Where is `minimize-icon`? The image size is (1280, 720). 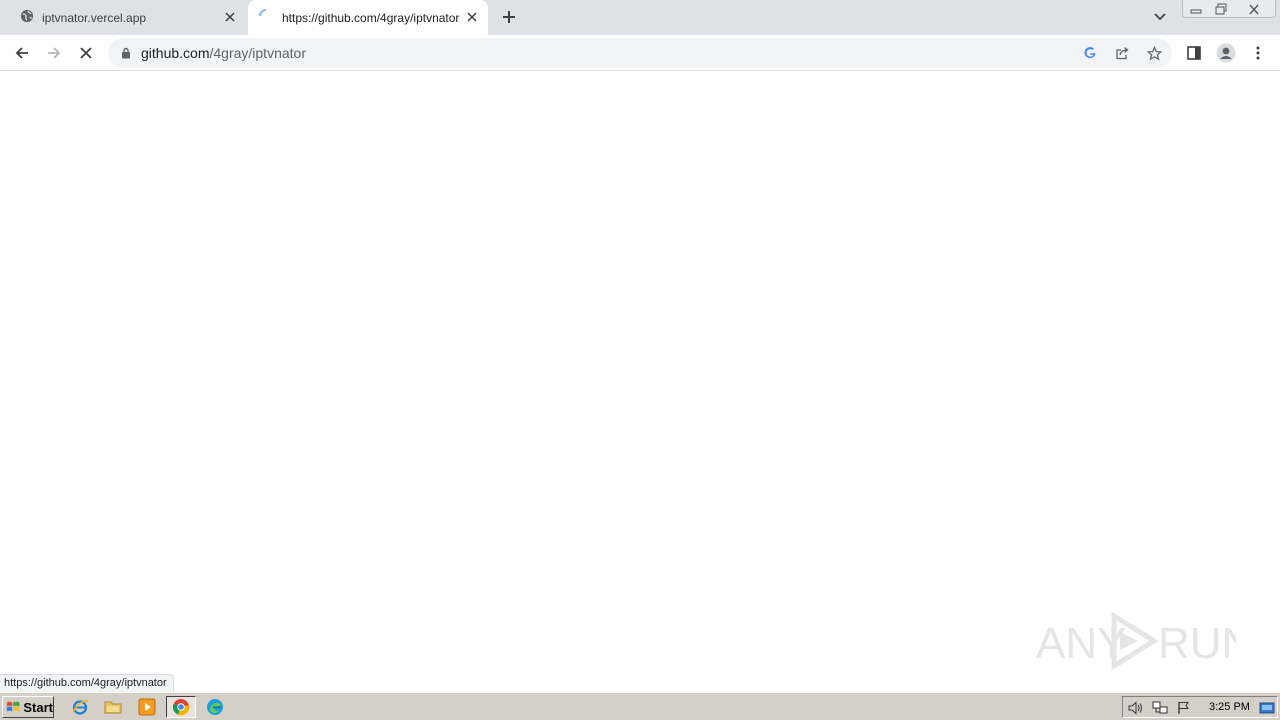
minimize-icon is located at coordinates (1196, 9).